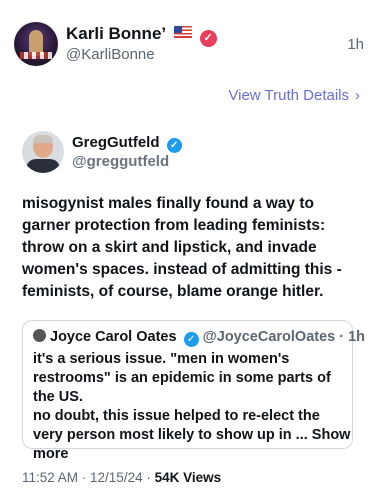 Image resolution: width=376 pixels, height=500 pixels. I want to click on view-count: 54K, so click(167, 477).